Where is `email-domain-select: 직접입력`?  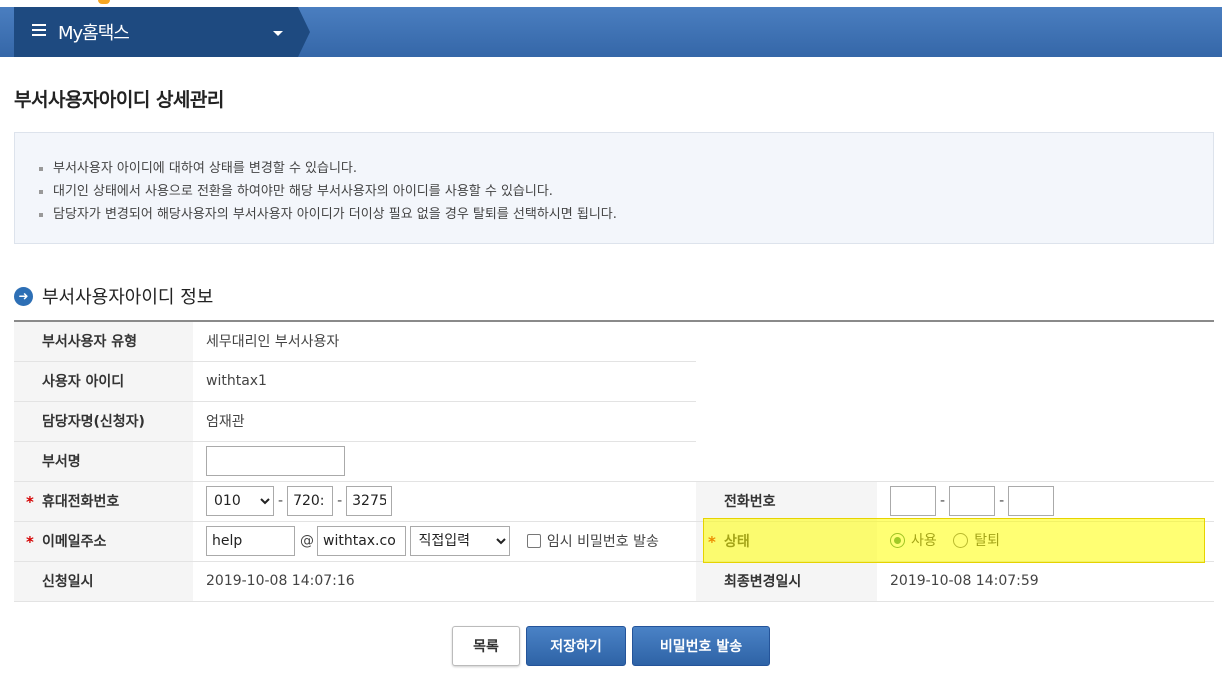
email-domain-select: 직접입력 is located at coordinates (460, 541).